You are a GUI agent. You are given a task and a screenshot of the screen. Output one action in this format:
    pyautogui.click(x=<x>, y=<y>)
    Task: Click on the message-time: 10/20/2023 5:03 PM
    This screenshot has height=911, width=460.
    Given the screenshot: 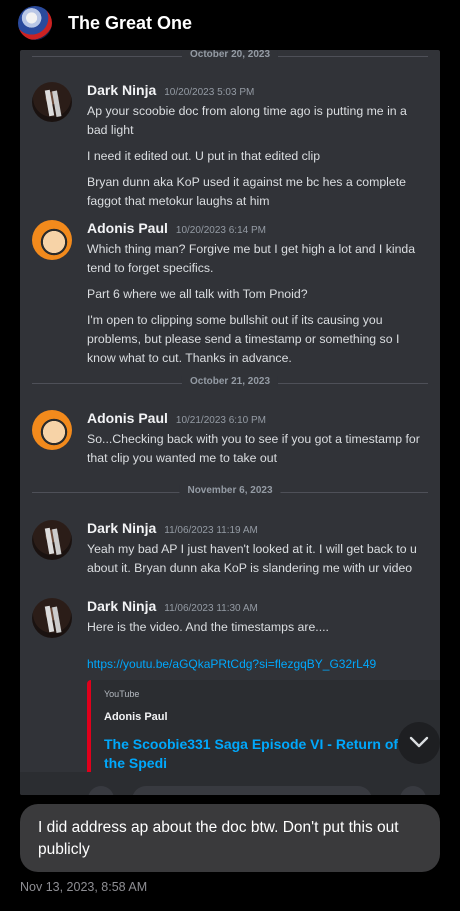 What is the action you would take?
    pyautogui.click(x=209, y=92)
    